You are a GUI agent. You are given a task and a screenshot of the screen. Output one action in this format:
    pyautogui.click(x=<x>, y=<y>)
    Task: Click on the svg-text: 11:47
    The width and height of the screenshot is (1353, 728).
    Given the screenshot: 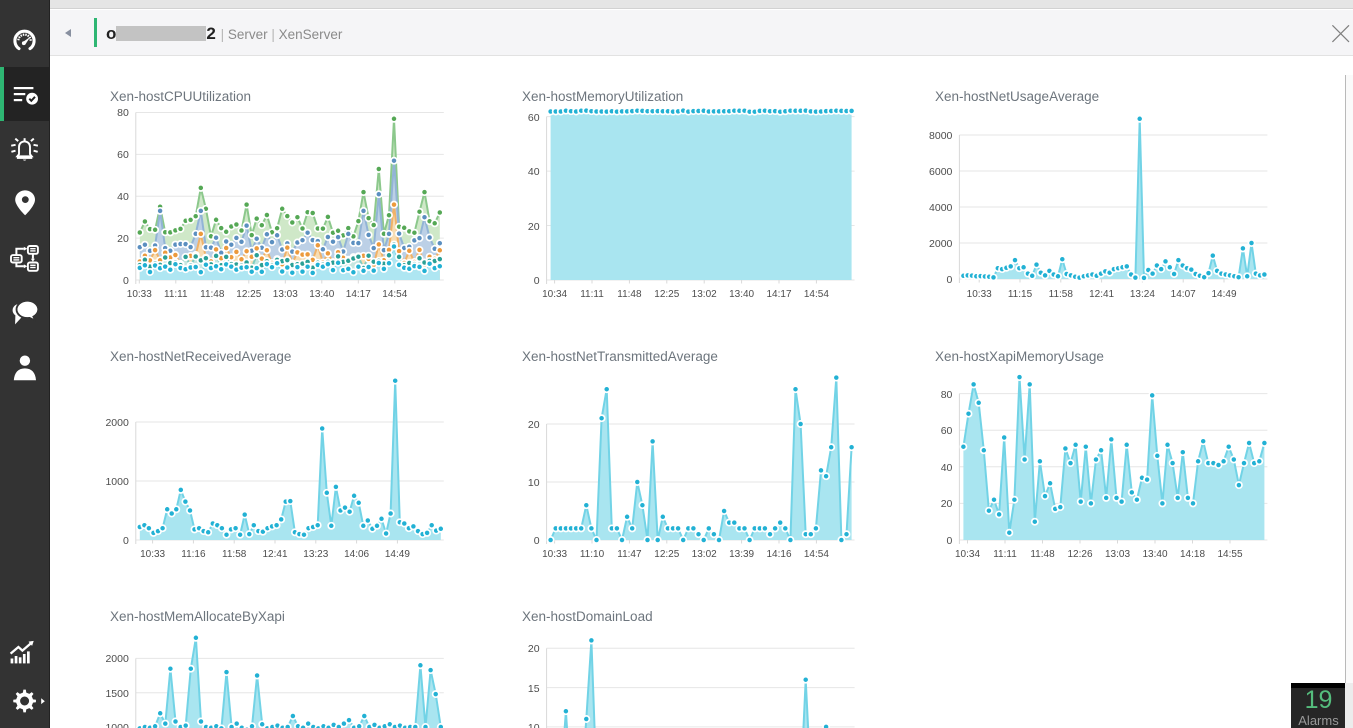 What is the action you would take?
    pyautogui.click(x=629, y=554)
    